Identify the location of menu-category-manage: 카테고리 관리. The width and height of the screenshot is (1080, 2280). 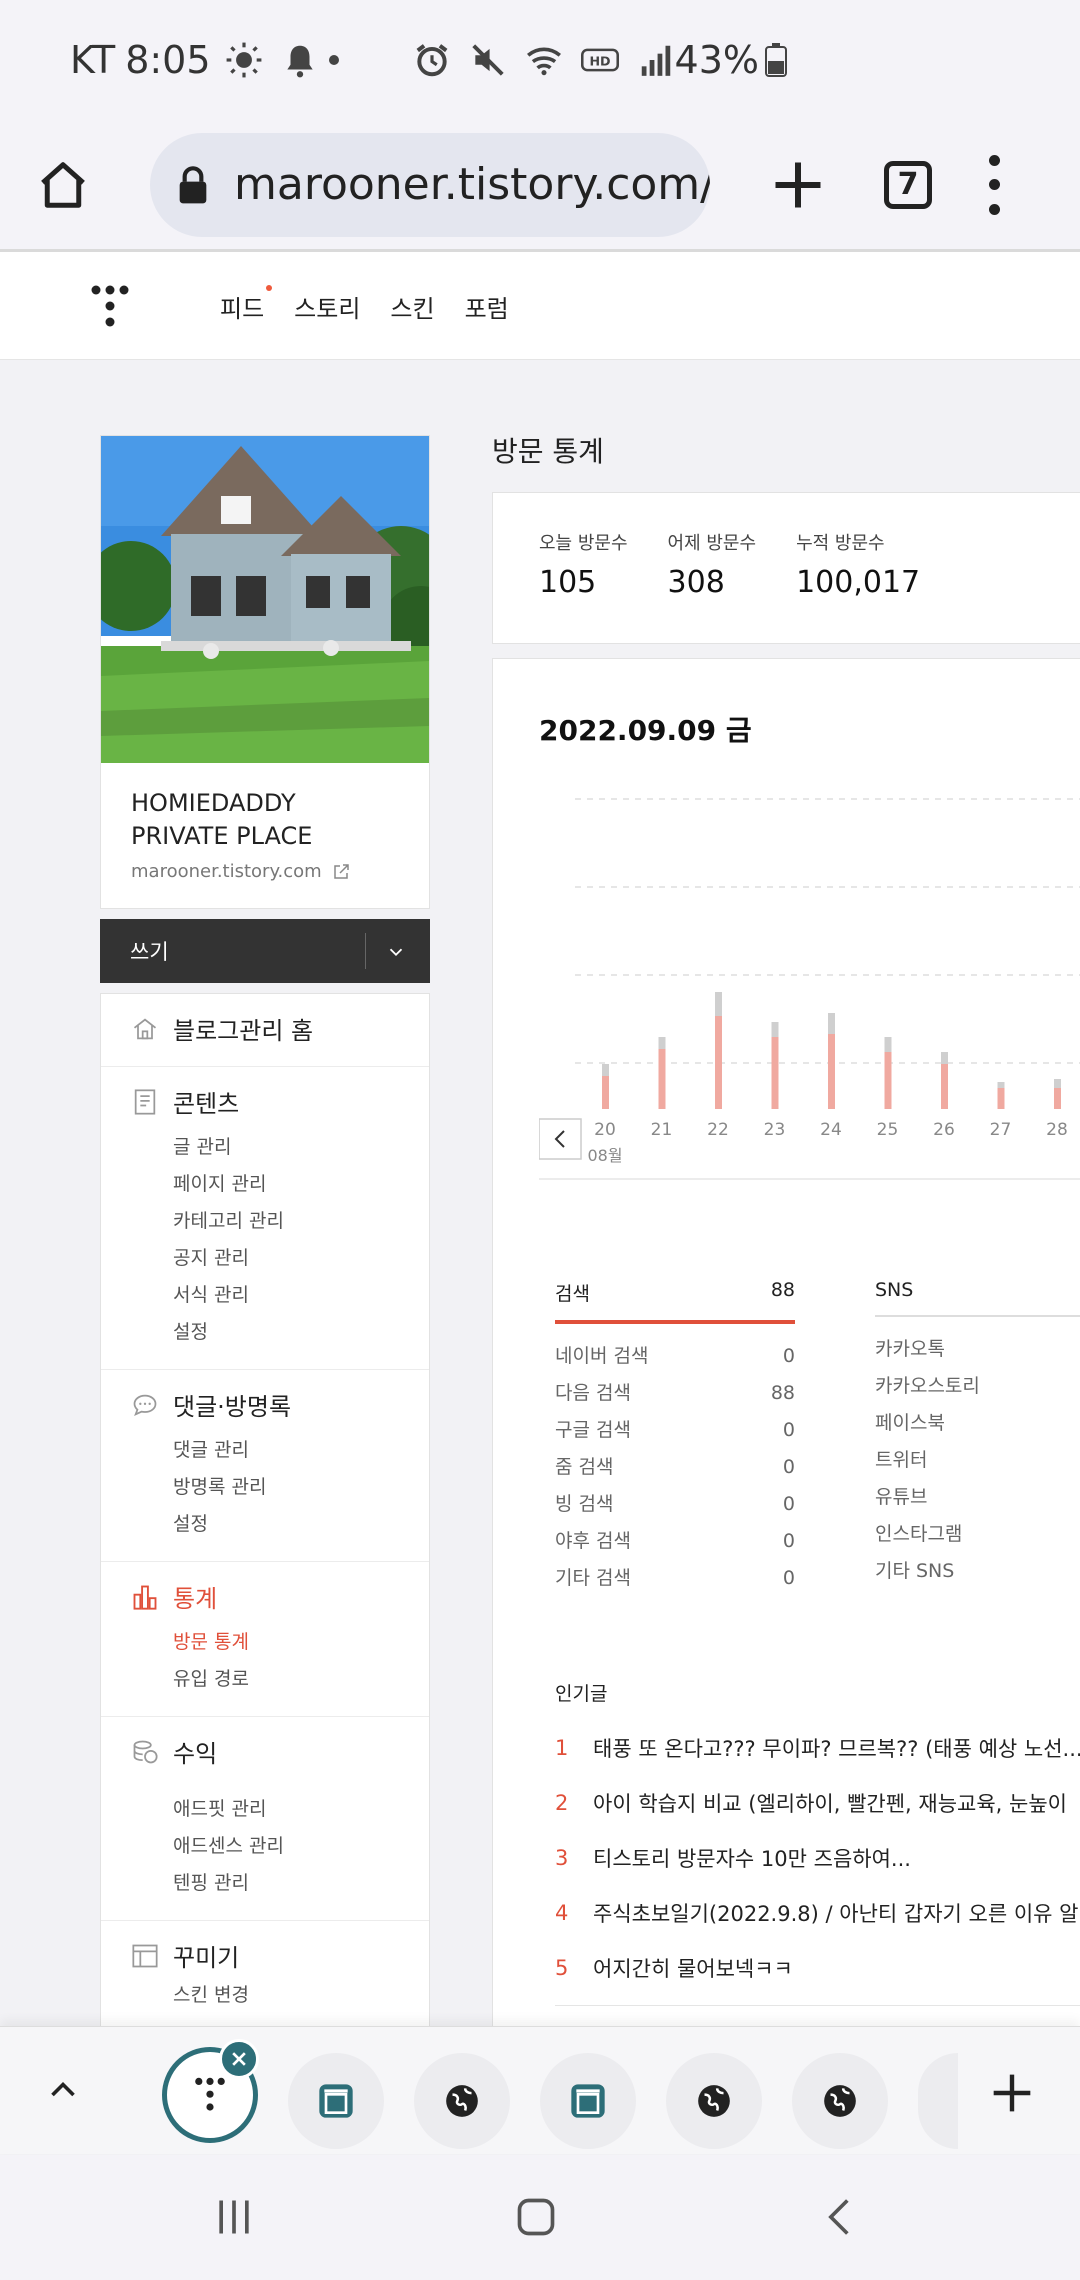
(265, 1221).